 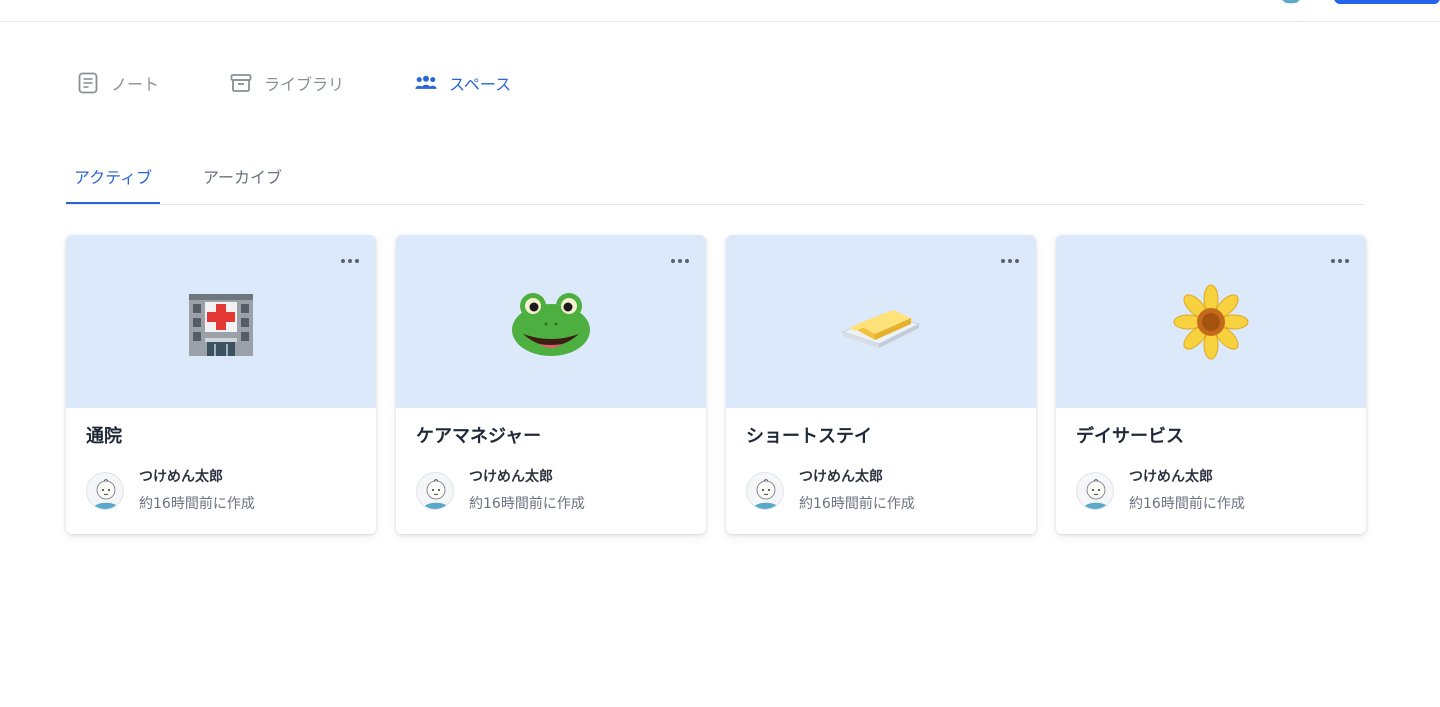 I want to click on nav-item-spaces: スペース, so click(x=463, y=83).